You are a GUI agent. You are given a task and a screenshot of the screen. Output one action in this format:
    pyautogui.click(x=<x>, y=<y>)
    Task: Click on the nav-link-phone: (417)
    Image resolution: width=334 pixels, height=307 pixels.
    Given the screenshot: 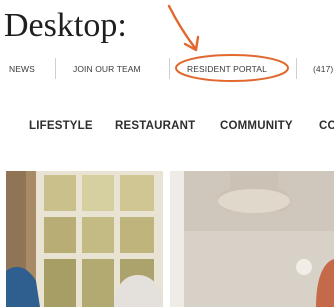 What is the action you would take?
    pyautogui.click(x=323, y=69)
    